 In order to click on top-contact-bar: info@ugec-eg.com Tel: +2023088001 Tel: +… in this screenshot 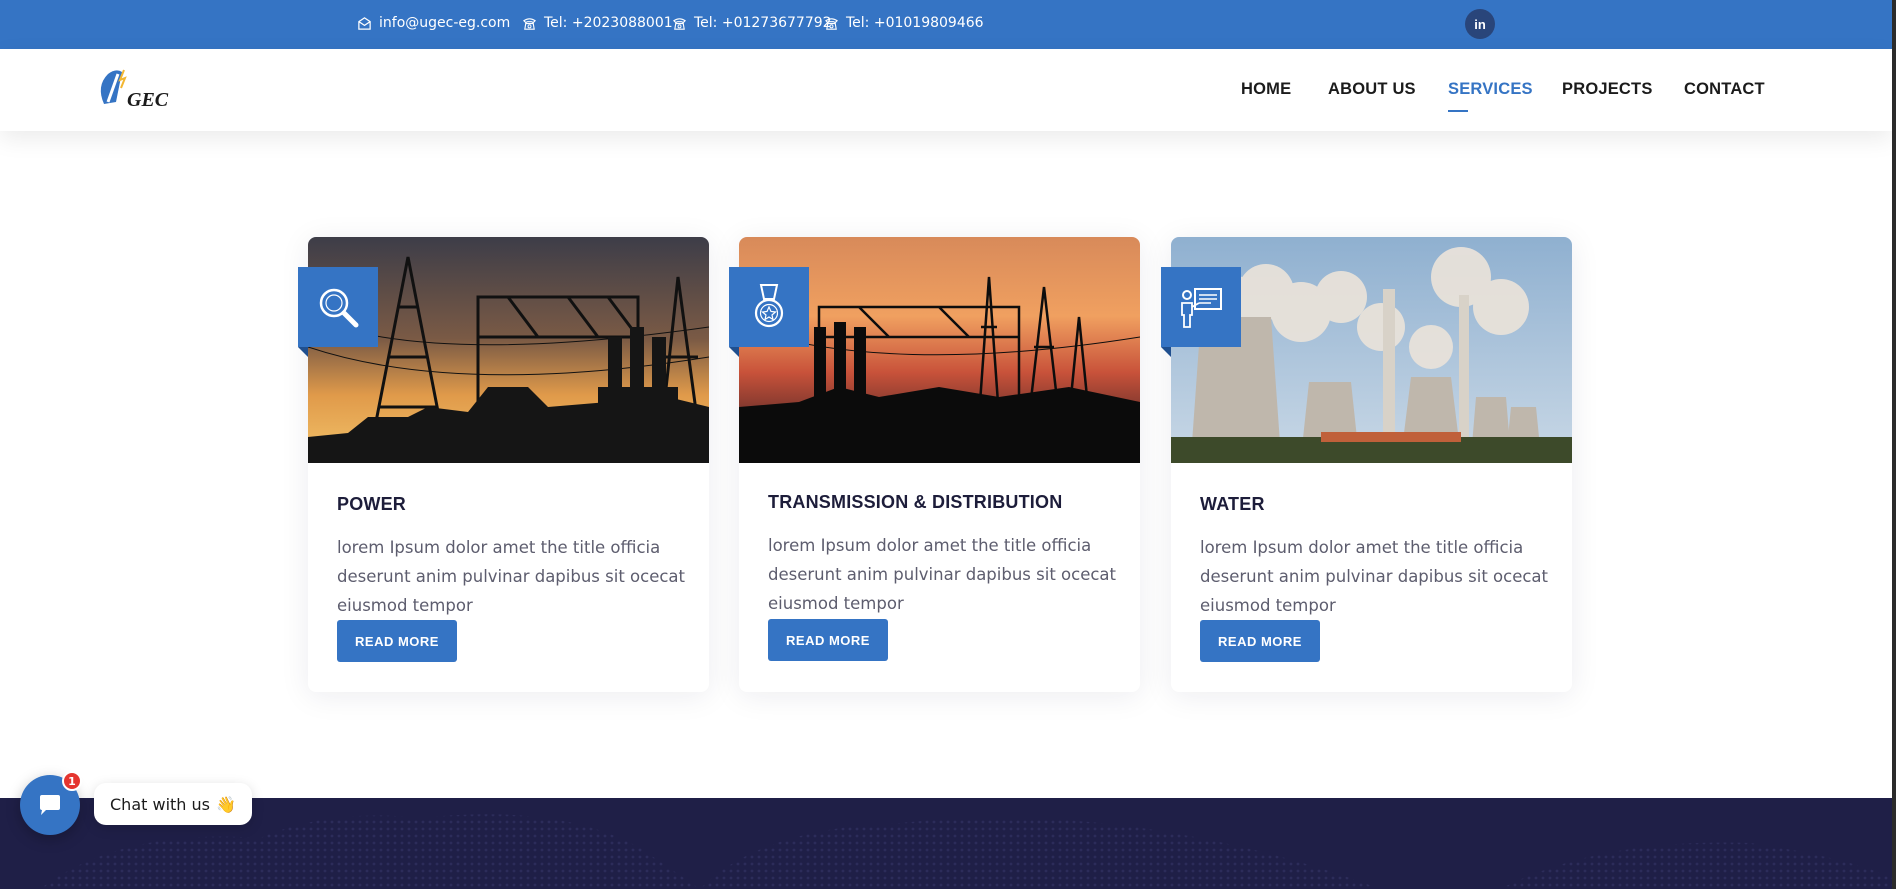, I will do `click(946, 24)`.